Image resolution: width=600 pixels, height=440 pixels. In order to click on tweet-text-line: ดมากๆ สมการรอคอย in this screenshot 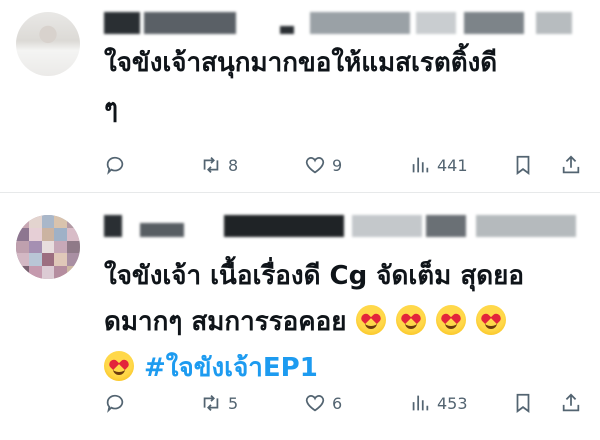, I will do `click(225, 322)`.